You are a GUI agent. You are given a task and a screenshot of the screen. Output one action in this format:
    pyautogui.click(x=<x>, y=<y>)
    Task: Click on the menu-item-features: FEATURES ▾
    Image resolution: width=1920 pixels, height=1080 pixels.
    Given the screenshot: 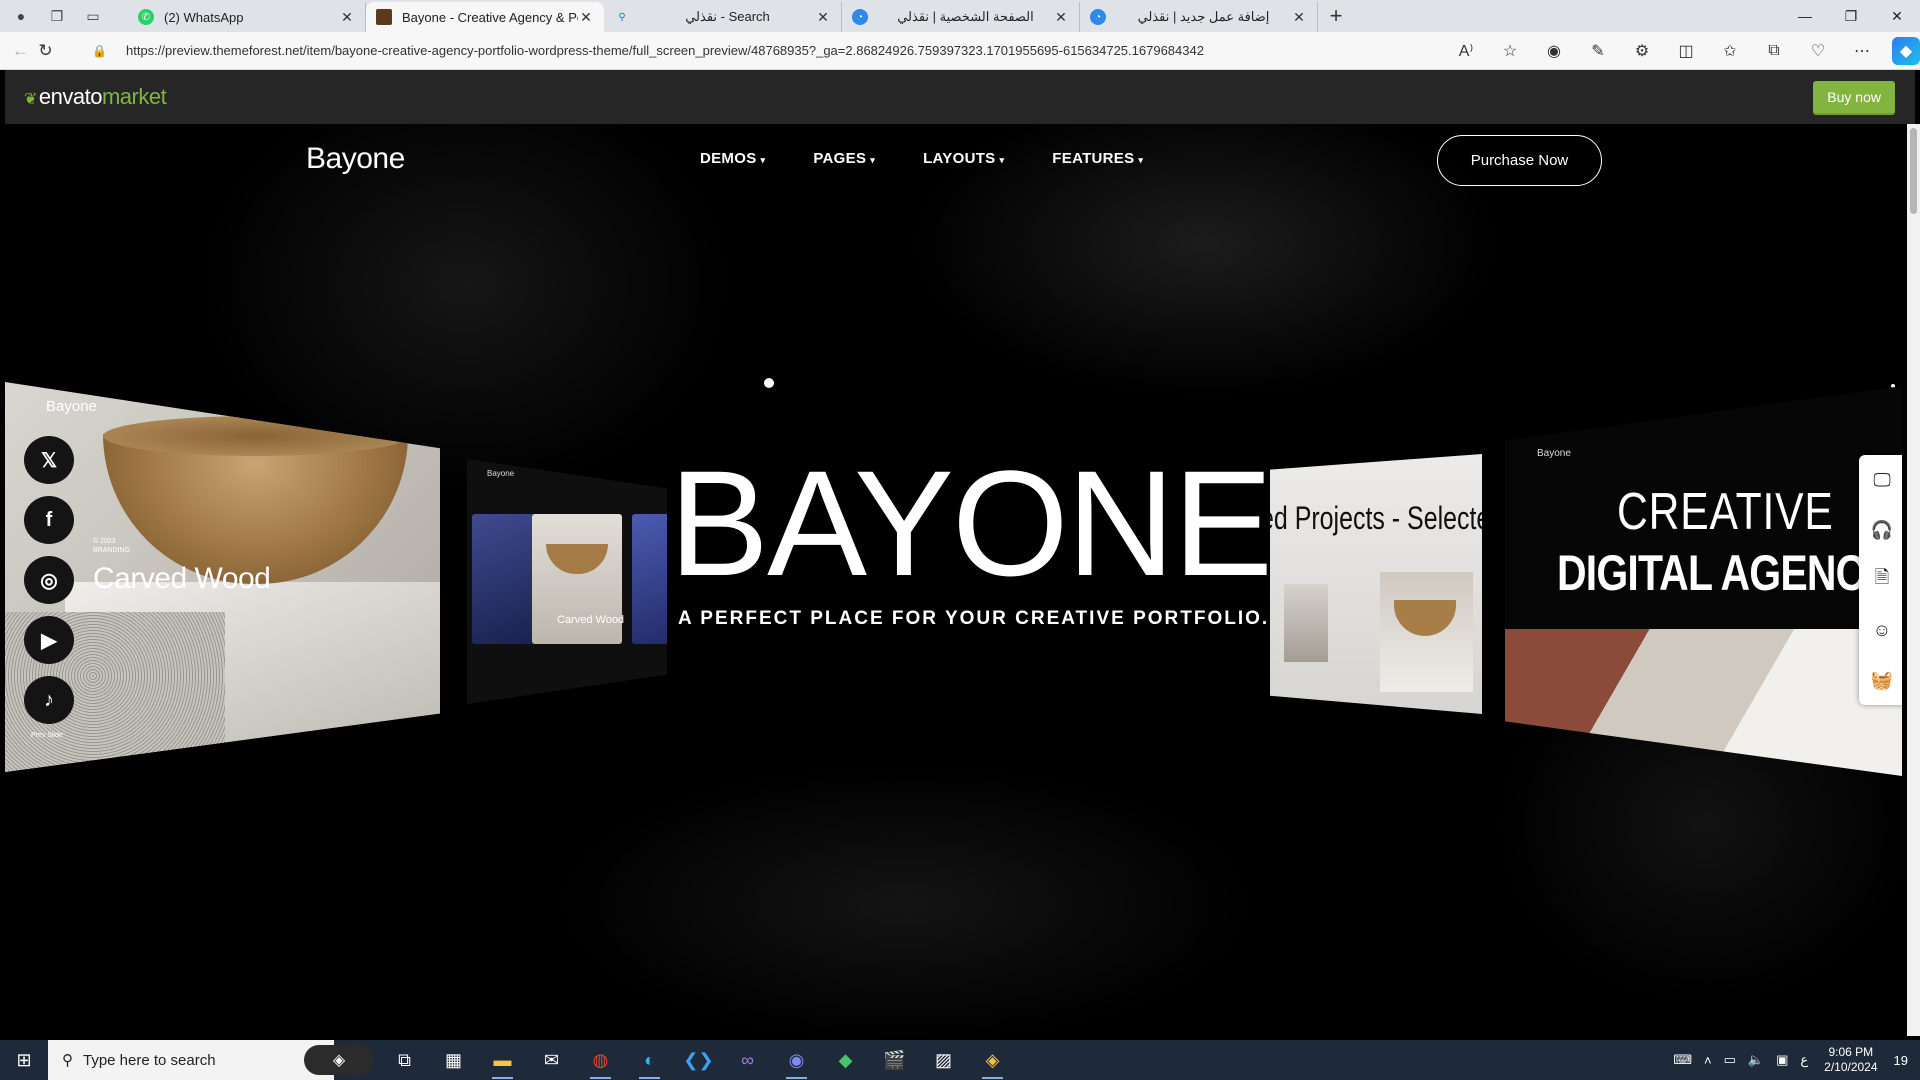 What is the action you would take?
    pyautogui.click(x=1097, y=158)
    